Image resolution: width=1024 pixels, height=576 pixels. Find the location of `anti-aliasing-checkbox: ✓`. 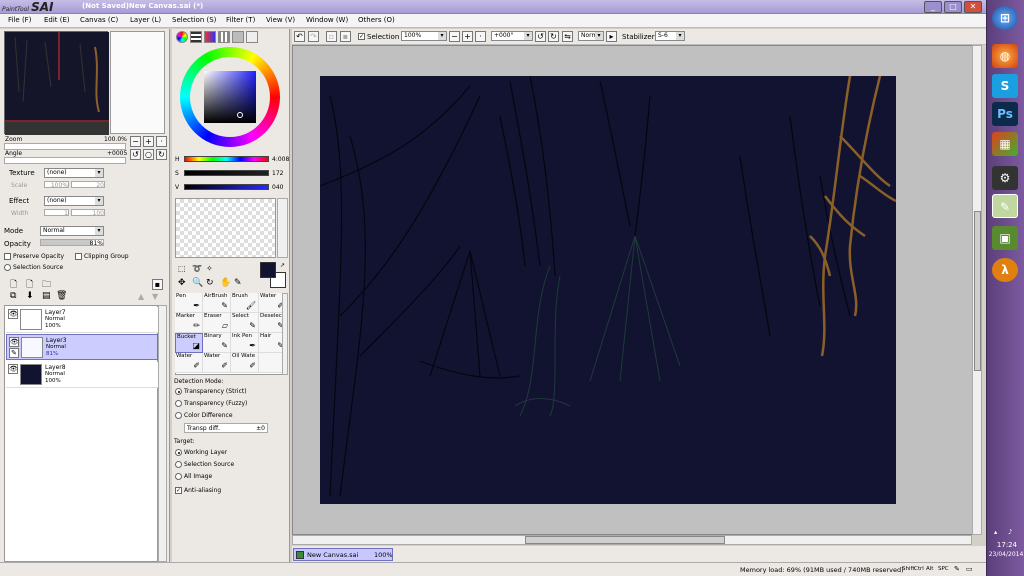

anti-aliasing-checkbox: ✓ is located at coordinates (178, 490).